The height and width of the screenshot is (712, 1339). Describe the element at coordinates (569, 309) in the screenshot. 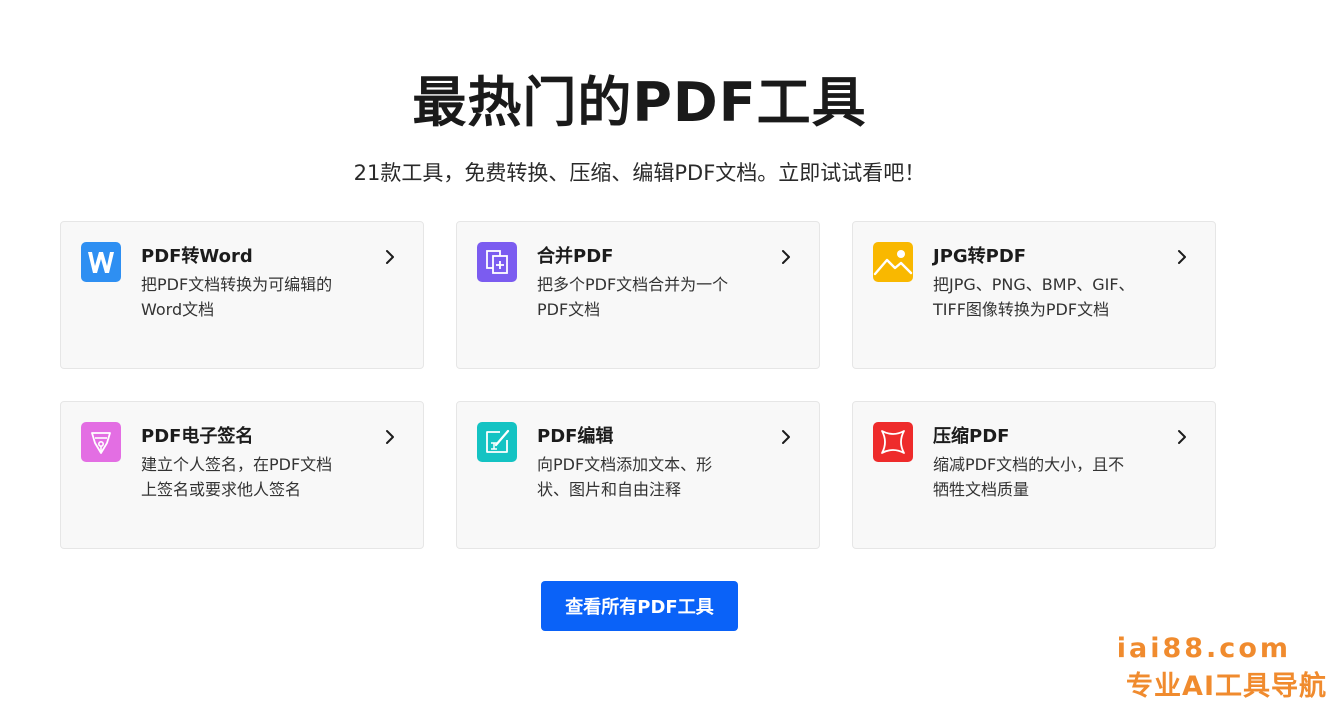

I see `tool-description-line: PDF文档` at that location.